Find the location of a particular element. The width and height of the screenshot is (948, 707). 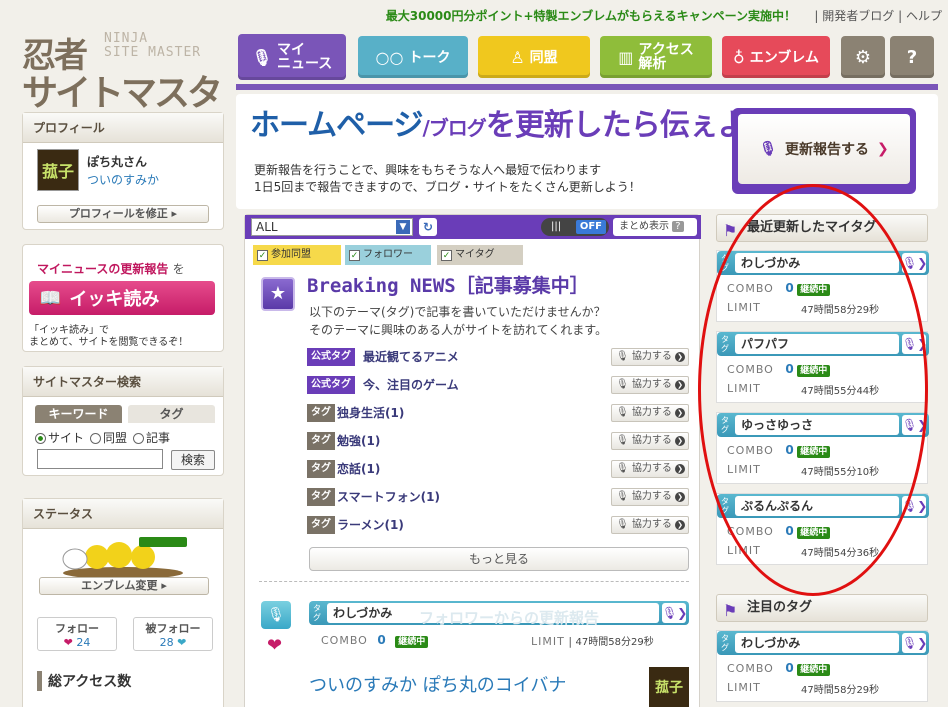

featured-tag-bar: タグ わしづかみ 🎙❯ is located at coordinates (823, 643).